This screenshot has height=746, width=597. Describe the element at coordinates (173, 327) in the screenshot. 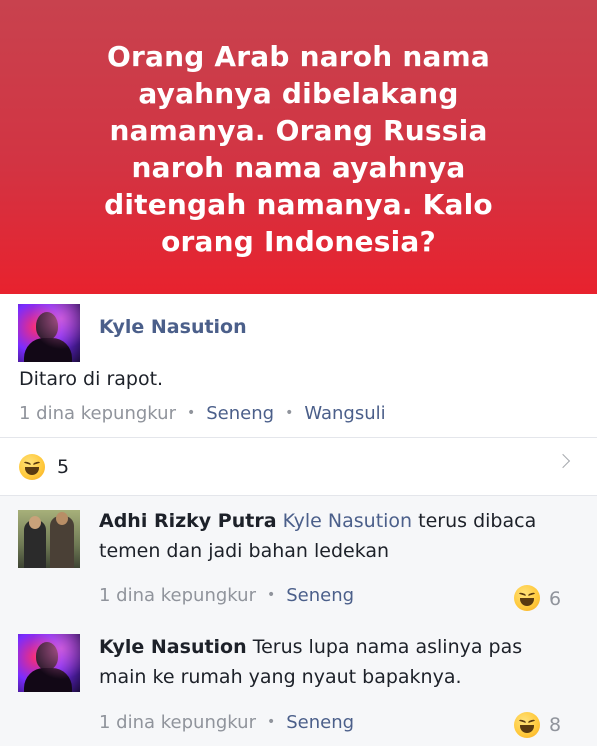

I see `comment-author: Kyle Nasution` at that location.